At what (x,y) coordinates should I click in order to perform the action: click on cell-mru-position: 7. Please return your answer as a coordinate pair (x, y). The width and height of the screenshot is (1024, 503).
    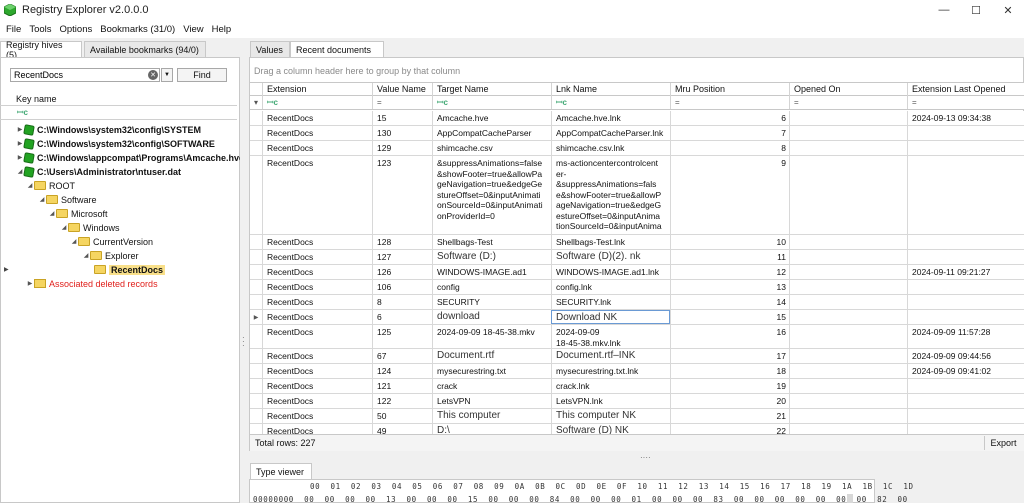
    Looking at the image, I should click on (729, 133).